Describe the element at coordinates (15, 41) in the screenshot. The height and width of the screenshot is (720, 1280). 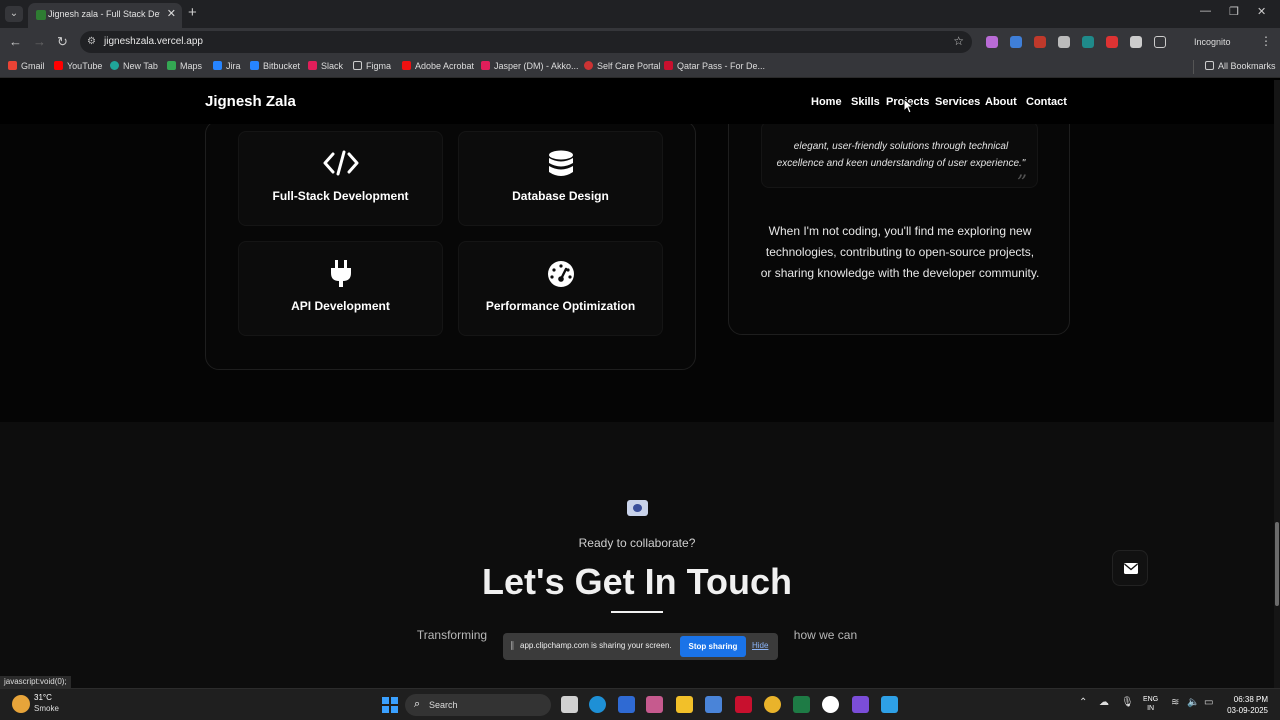
I see `back-button: ←` at that location.